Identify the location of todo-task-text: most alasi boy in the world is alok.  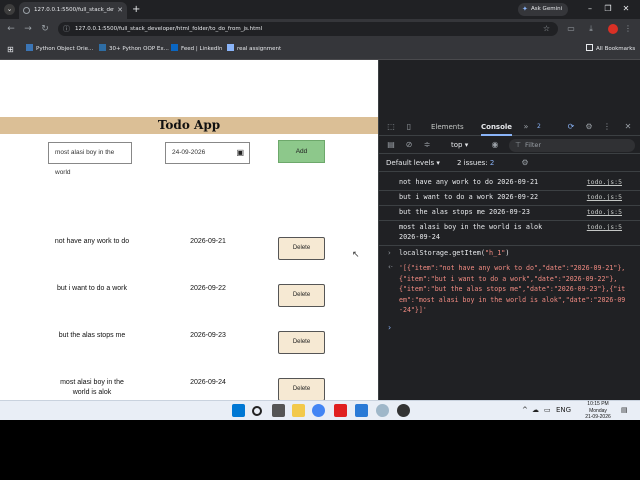
(92, 387).